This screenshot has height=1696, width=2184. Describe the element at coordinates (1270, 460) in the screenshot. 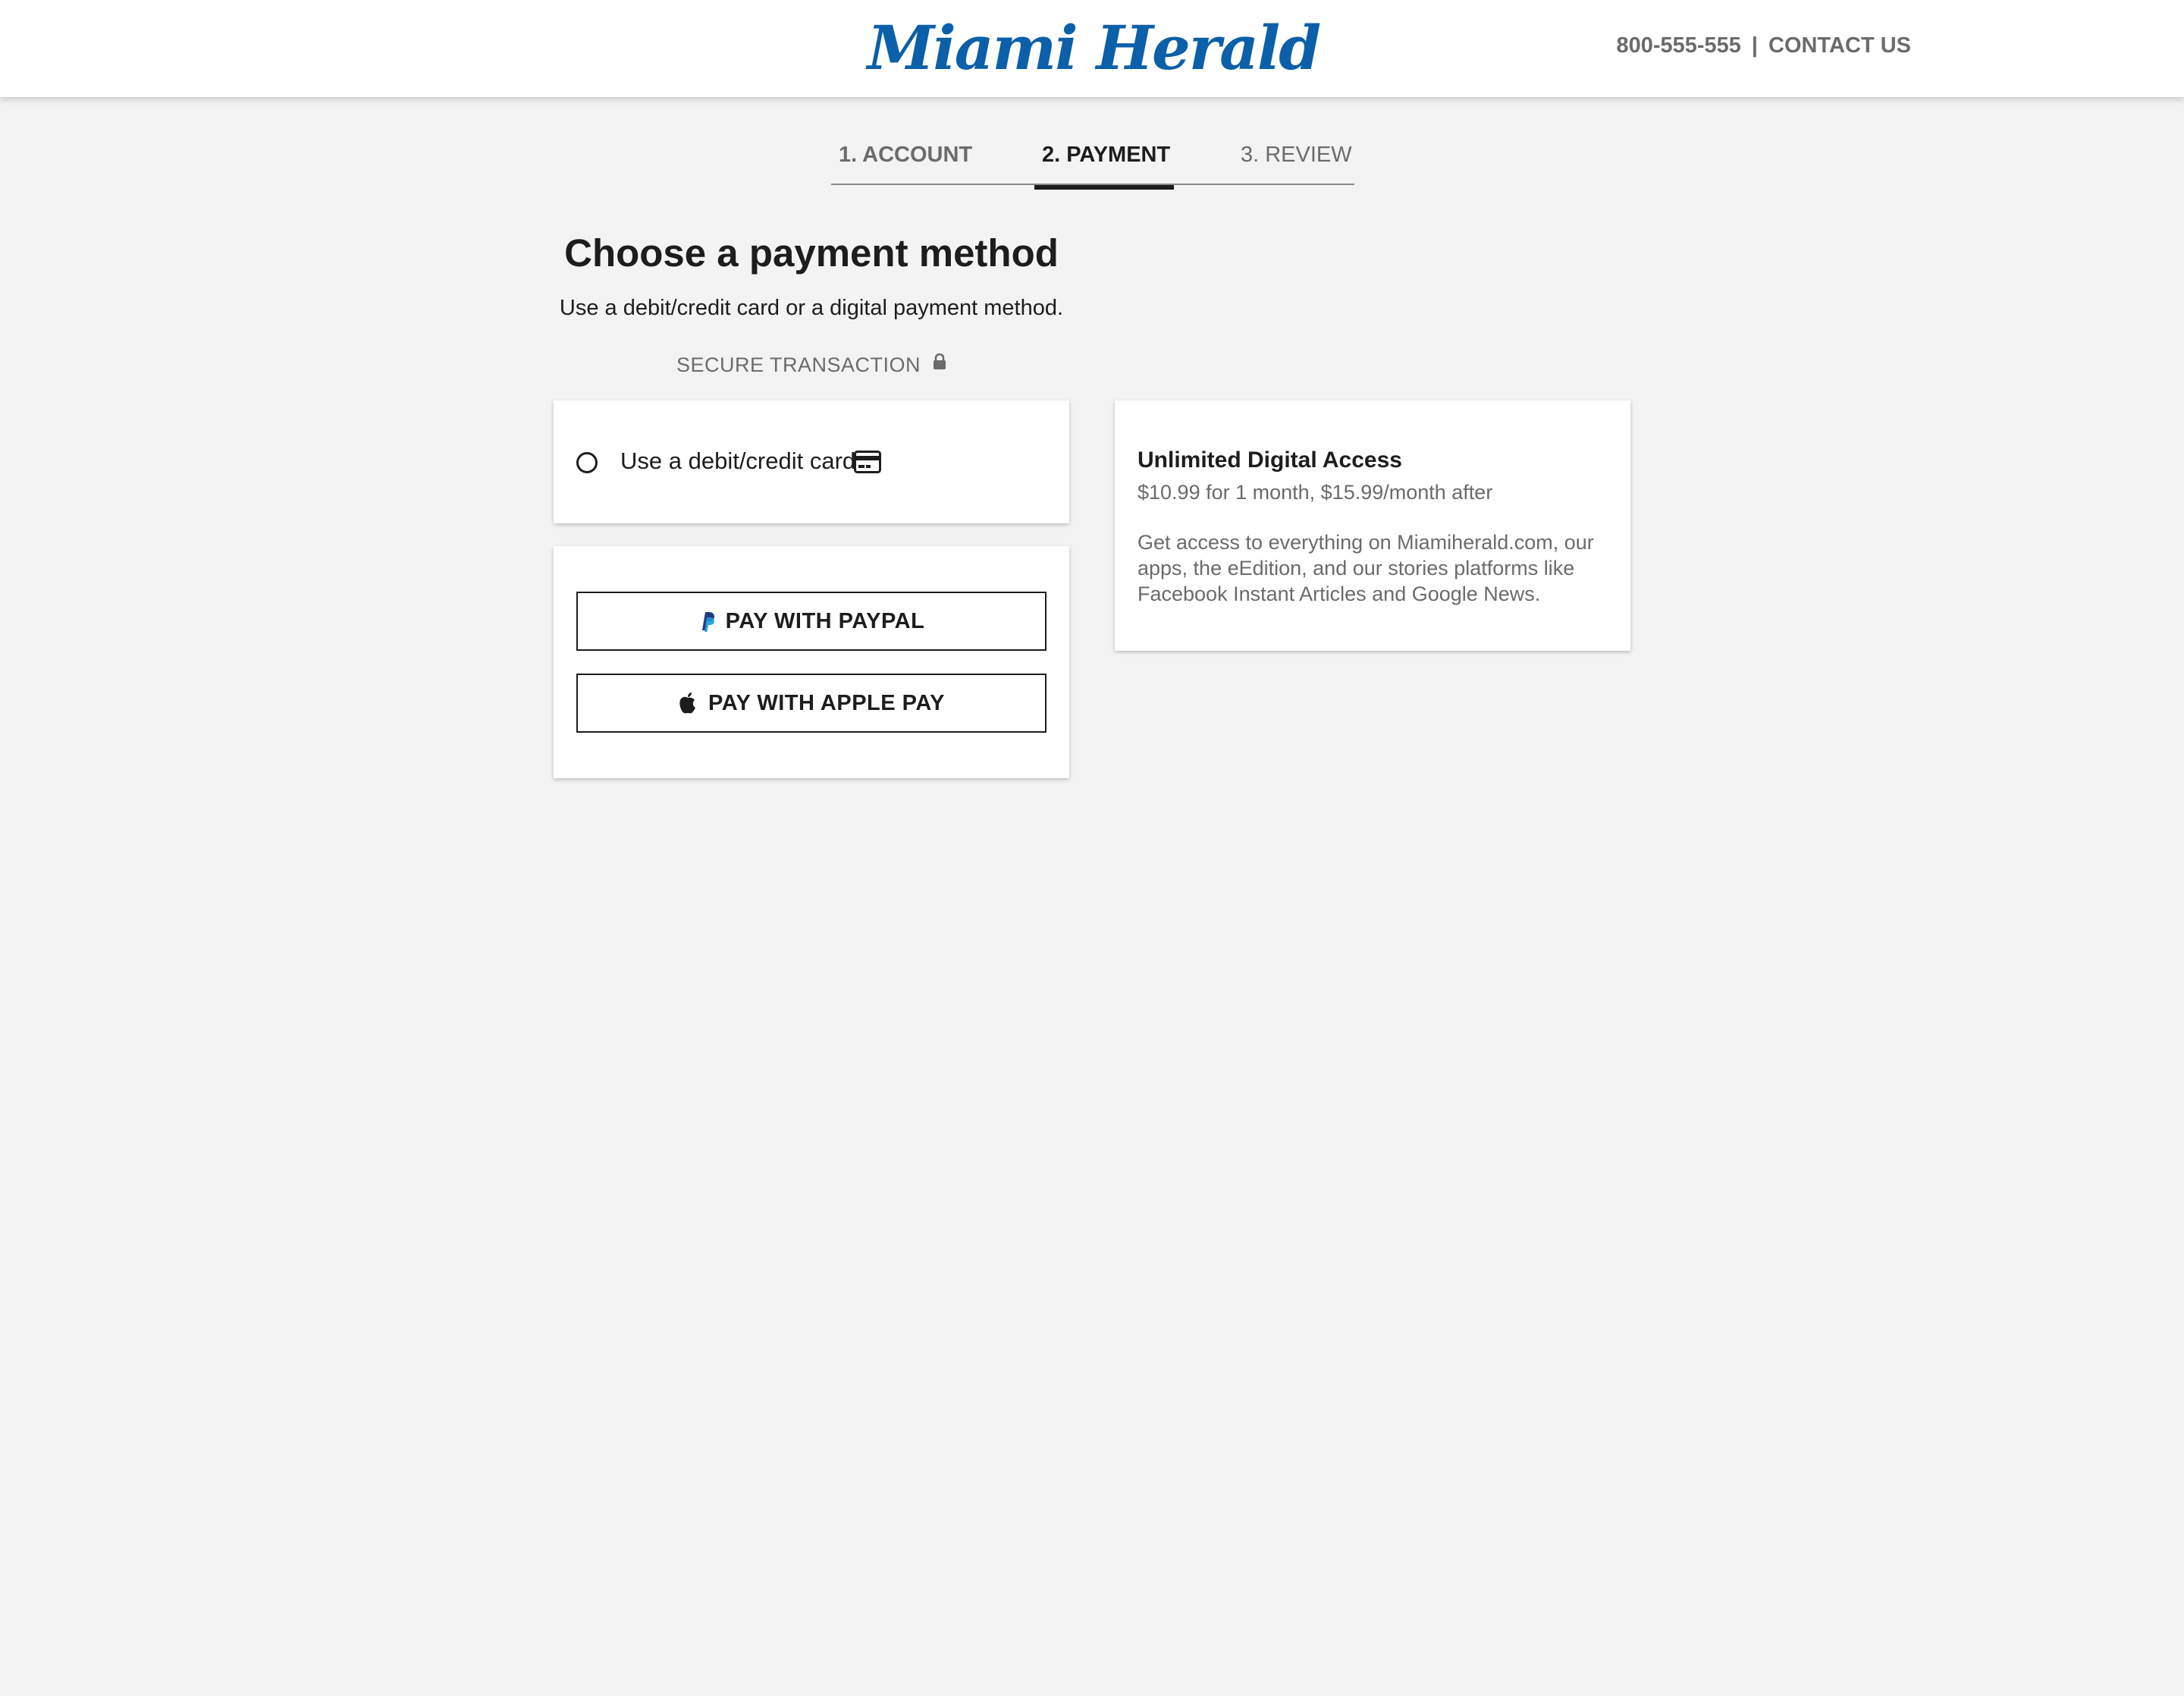

I see `offer-title: Unlimited Digital Access` at that location.